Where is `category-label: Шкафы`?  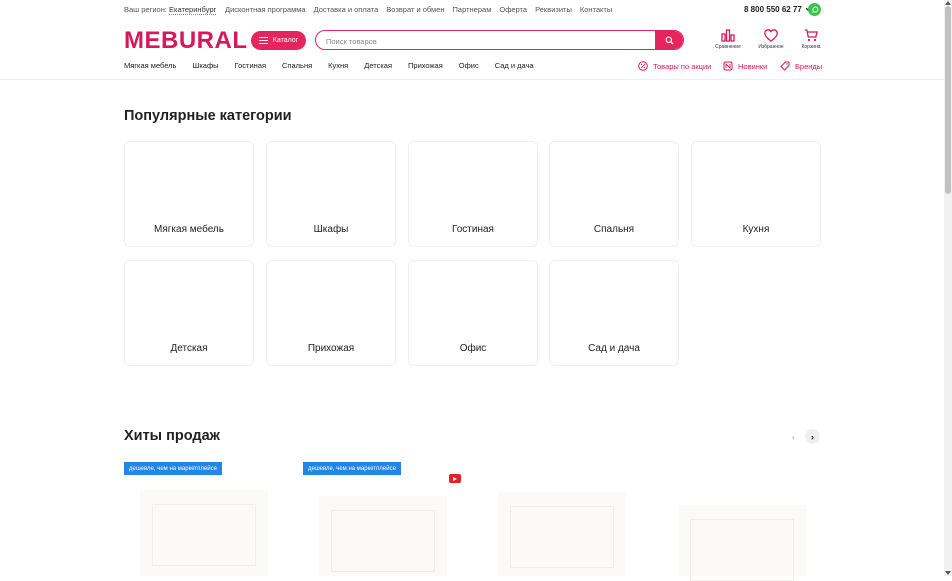
category-label: Шкафы is located at coordinates (331, 229).